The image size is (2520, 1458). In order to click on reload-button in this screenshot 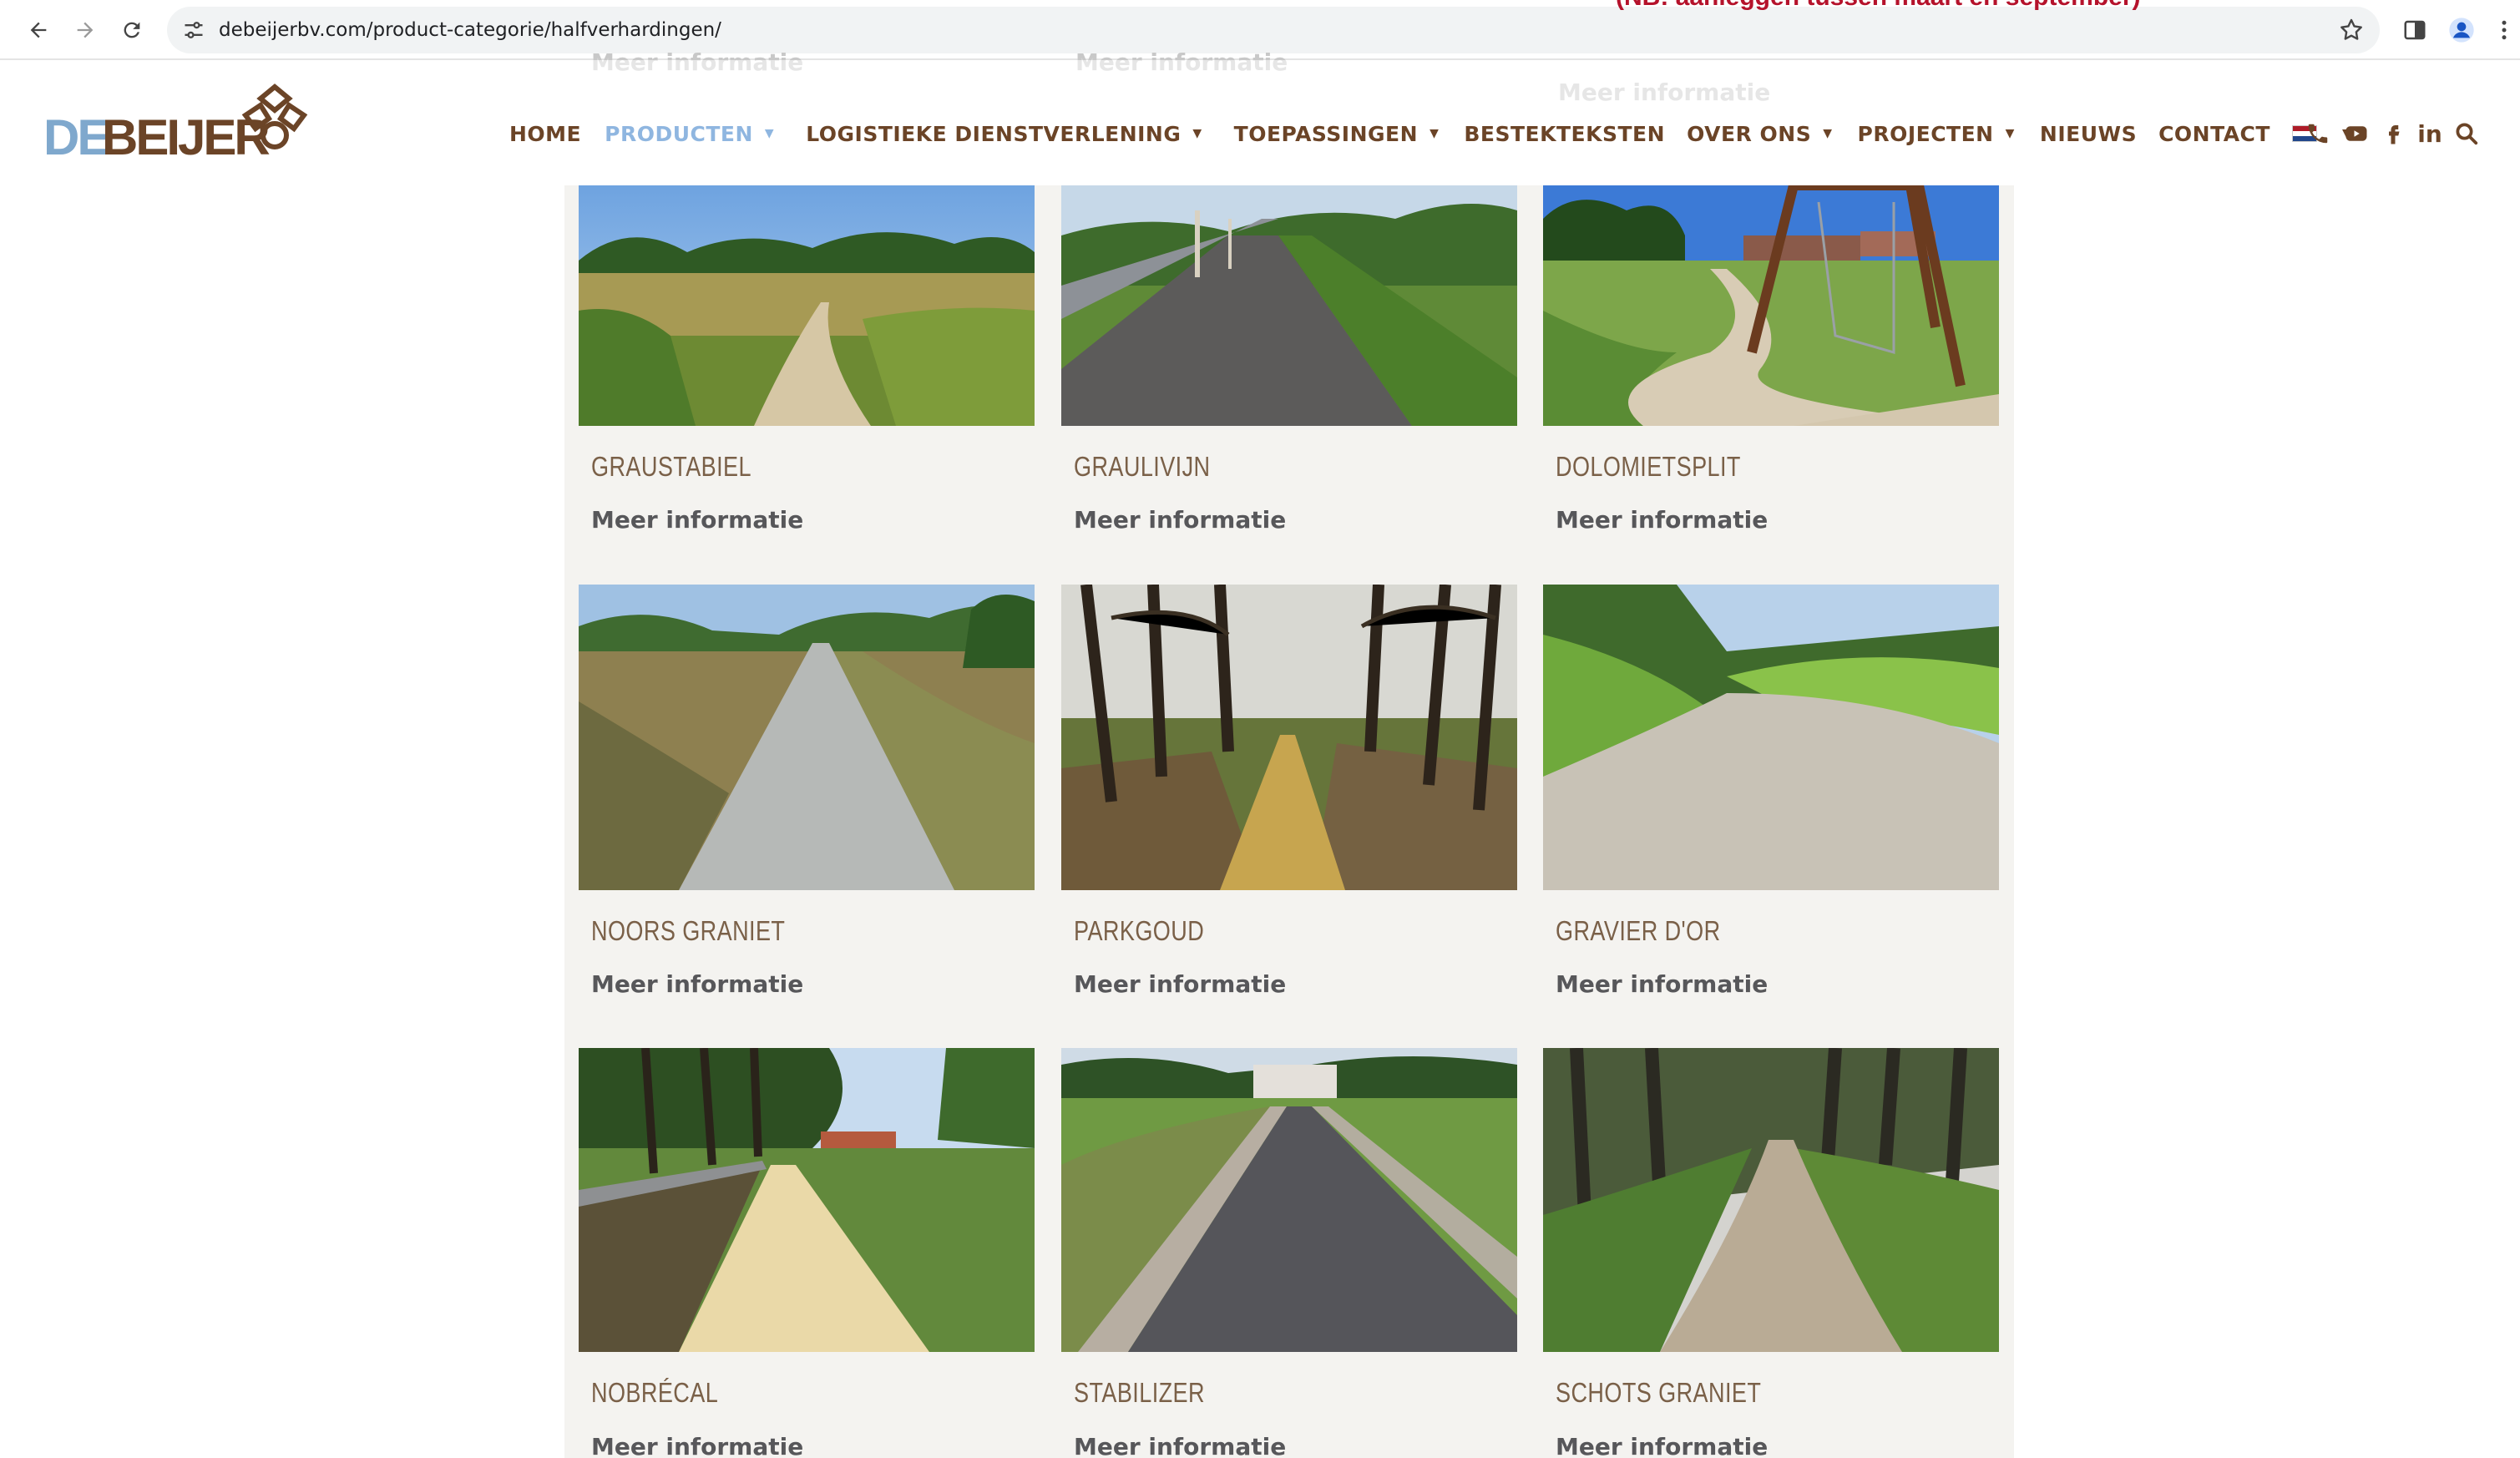, I will do `click(132, 30)`.